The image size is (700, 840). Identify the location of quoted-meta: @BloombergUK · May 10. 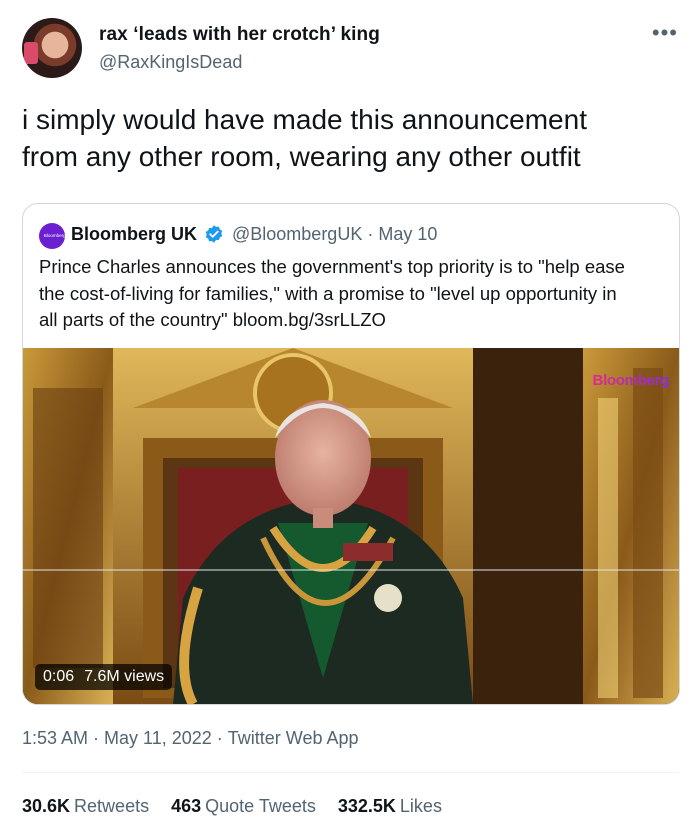
(334, 234).